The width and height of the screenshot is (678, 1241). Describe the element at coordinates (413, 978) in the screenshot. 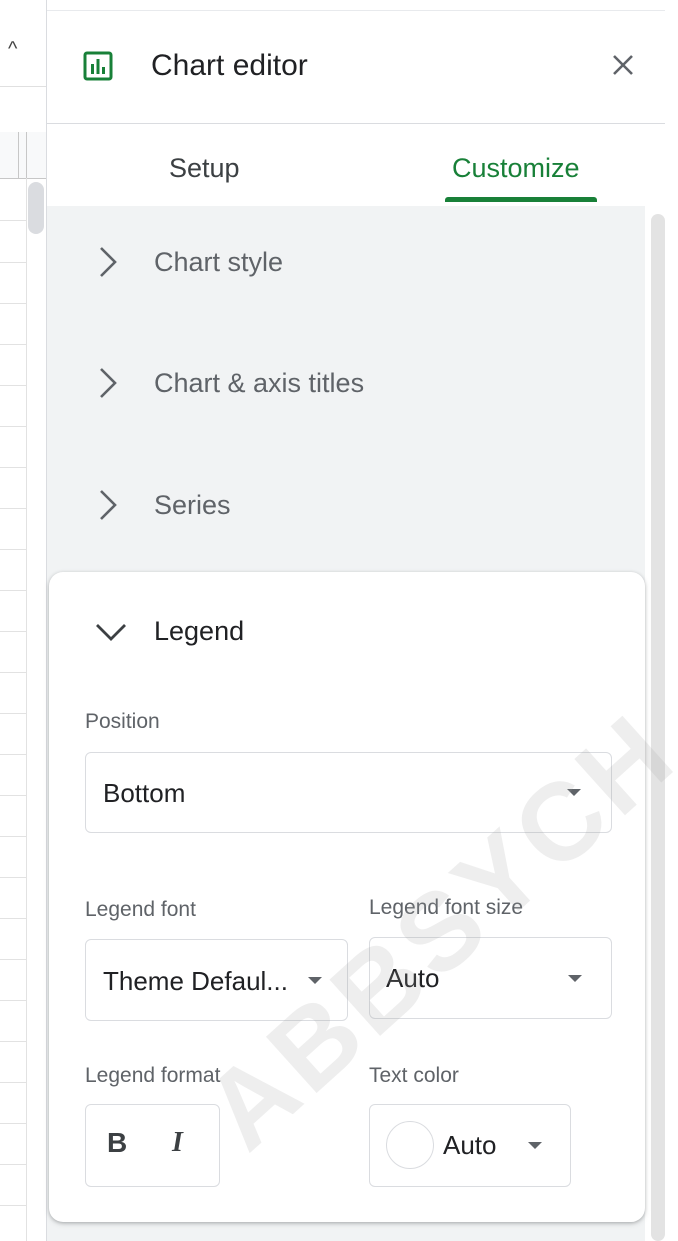

I see `legend-font-size-value: Auto` at that location.